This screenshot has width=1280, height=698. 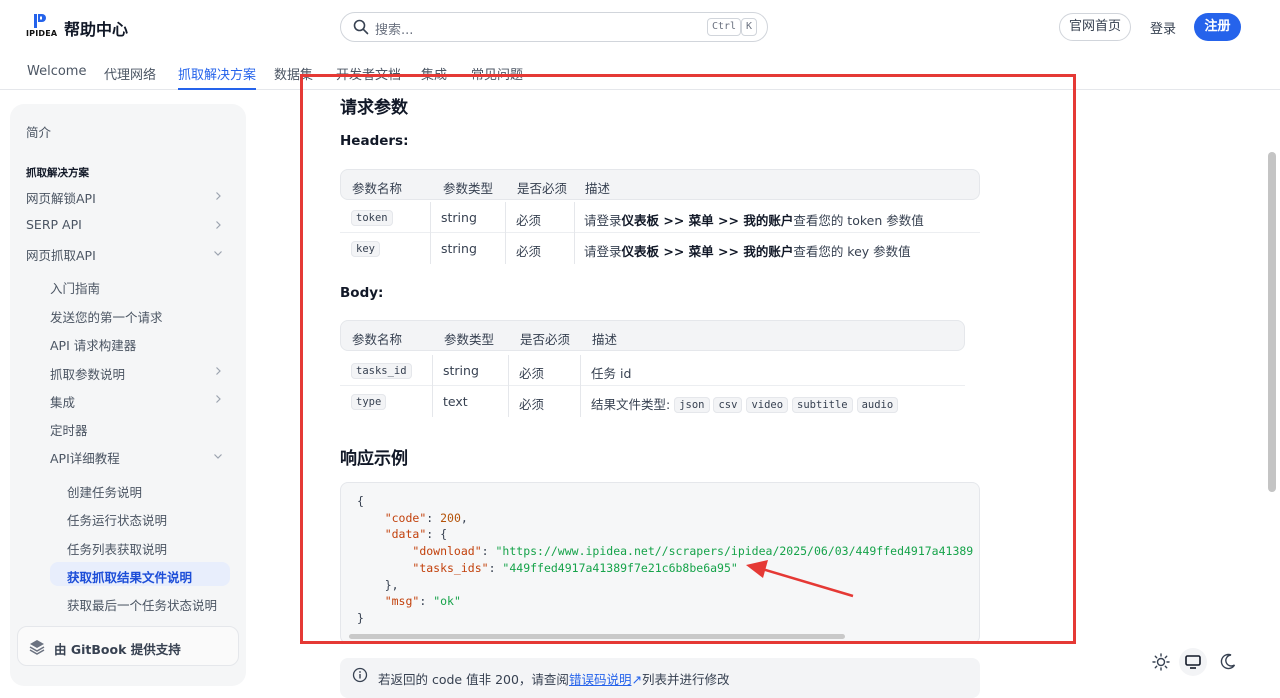 What do you see at coordinates (38, 131) in the screenshot?
I see `sidebar-item-intro: 简介` at bounding box center [38, 131].